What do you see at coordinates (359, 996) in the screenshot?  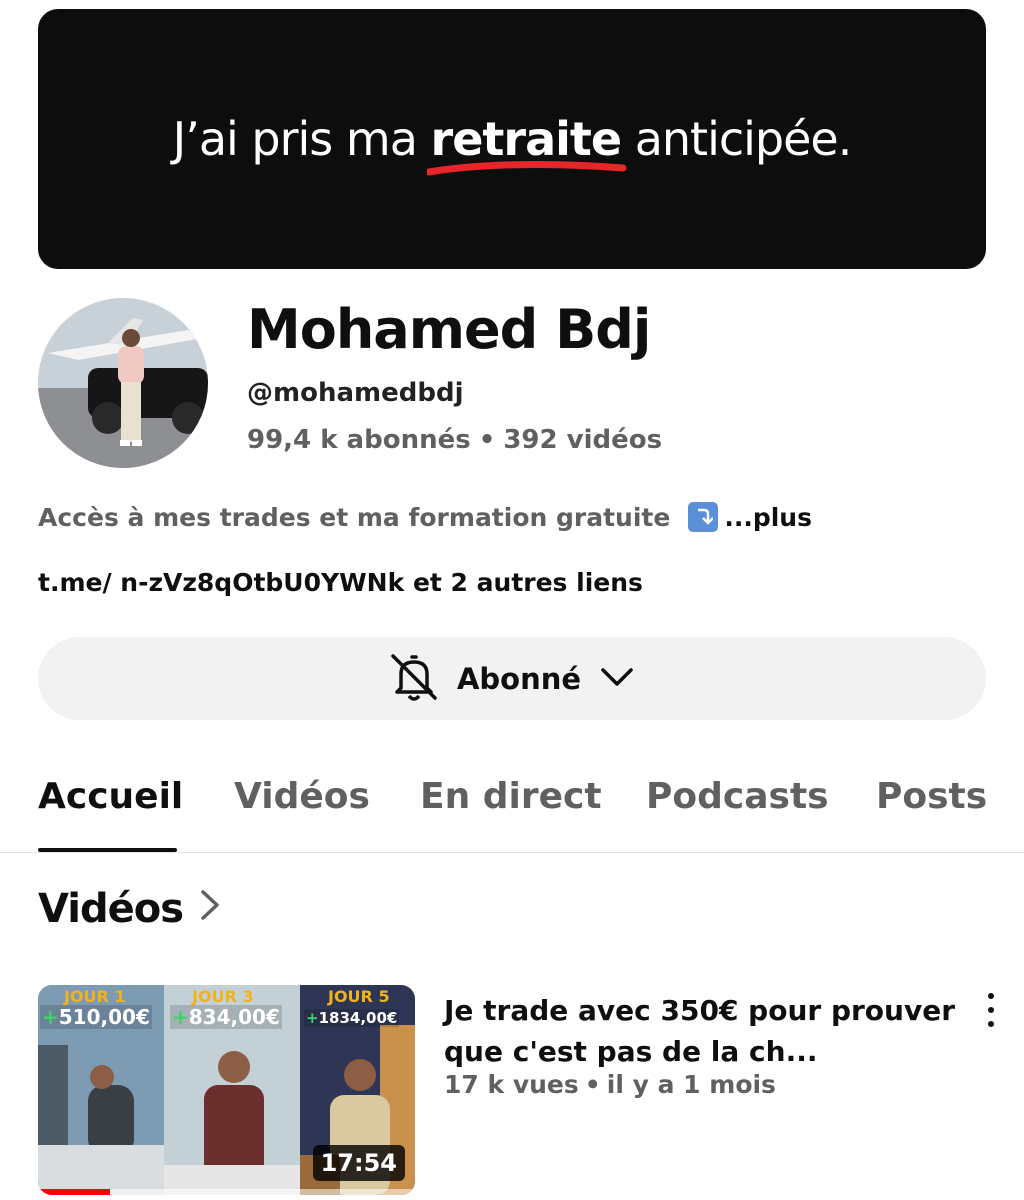 I see `panel-3-day: JOUR 5` at bounding box center [359, 996].